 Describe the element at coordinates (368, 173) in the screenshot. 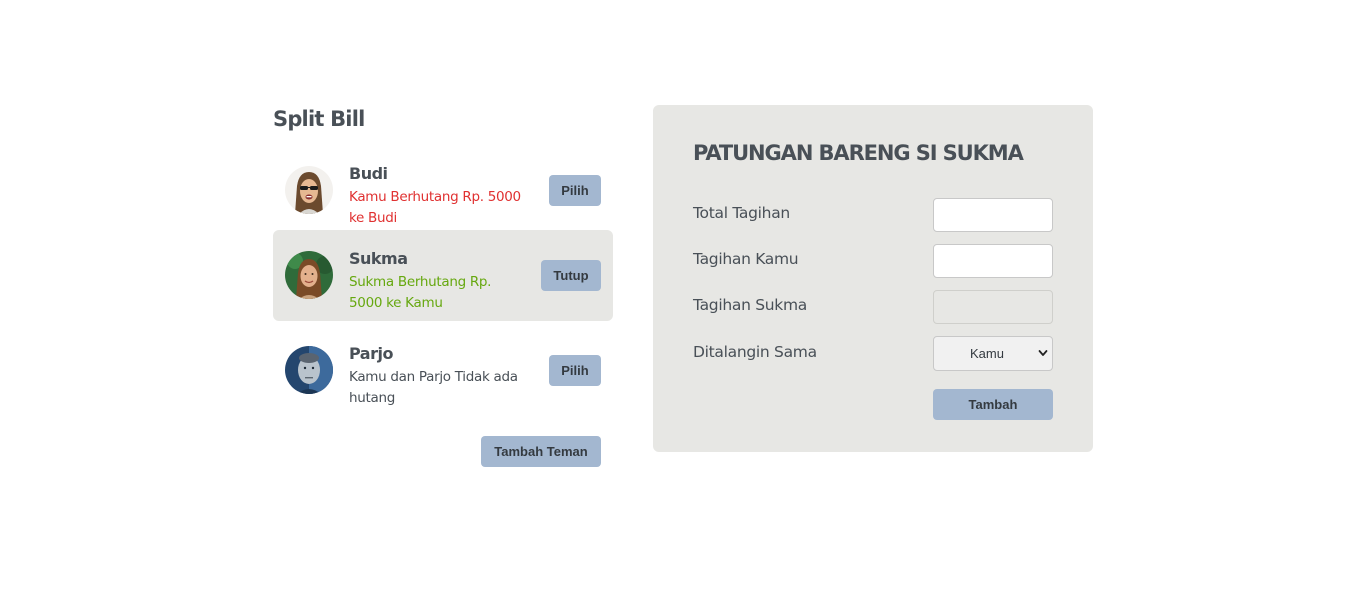

I see `friend-name: Budi` at that location.